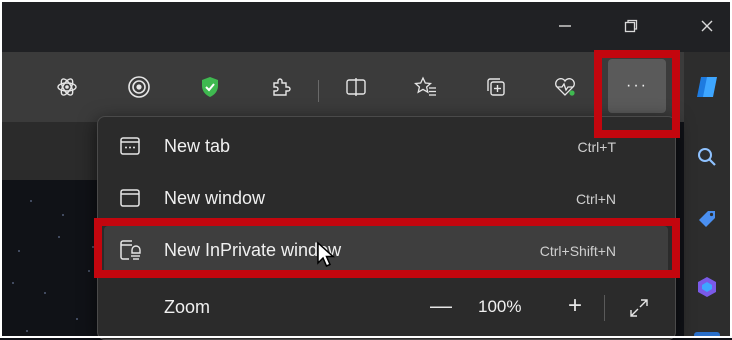 The image size is (732, 340). I want to click on puzzle-extensions-icon, so click(281, 87).